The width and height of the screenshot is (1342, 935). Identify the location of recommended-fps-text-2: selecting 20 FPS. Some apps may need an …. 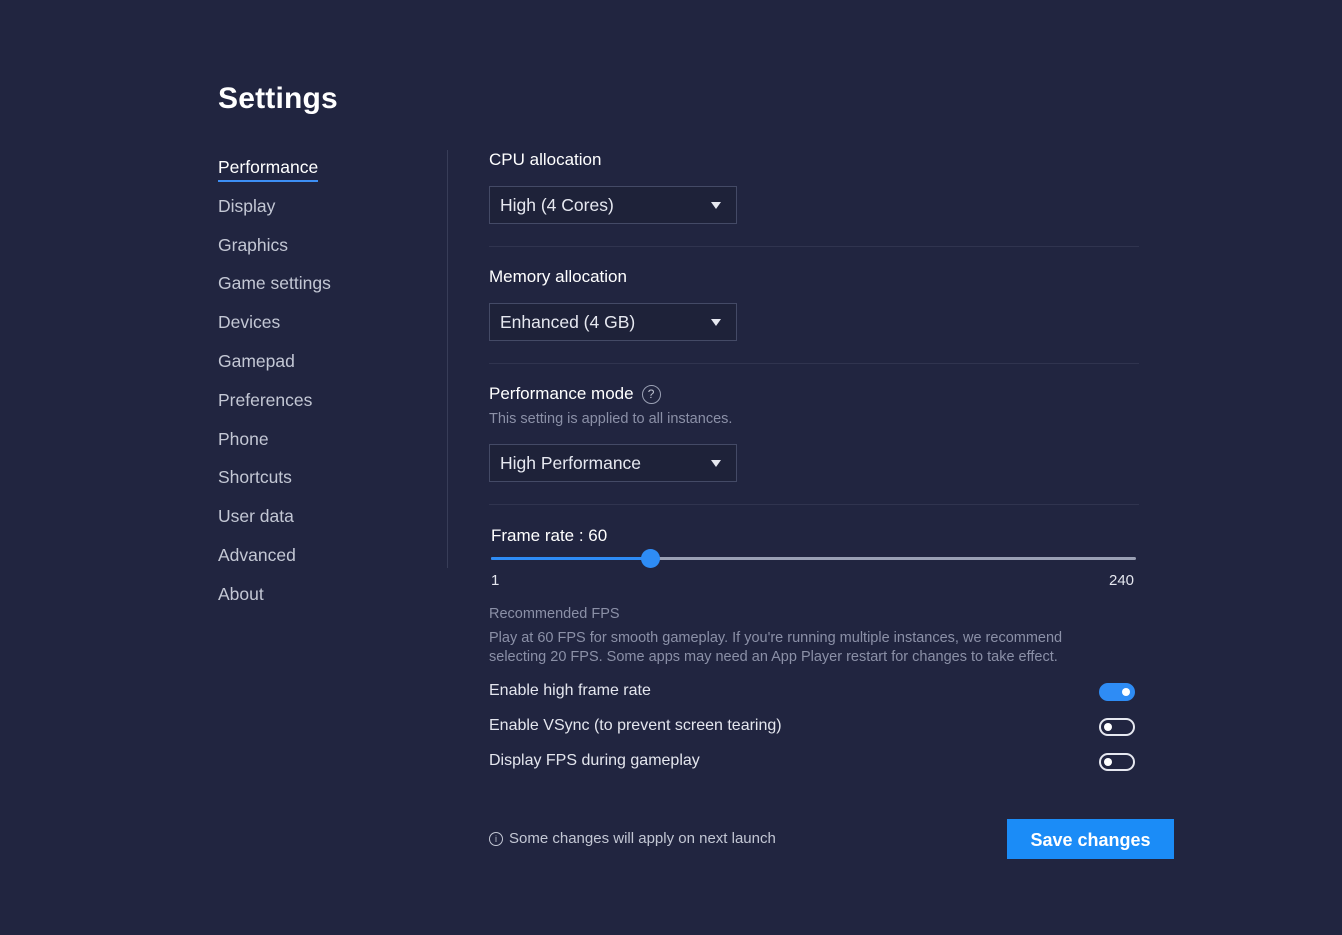
(773, 657).